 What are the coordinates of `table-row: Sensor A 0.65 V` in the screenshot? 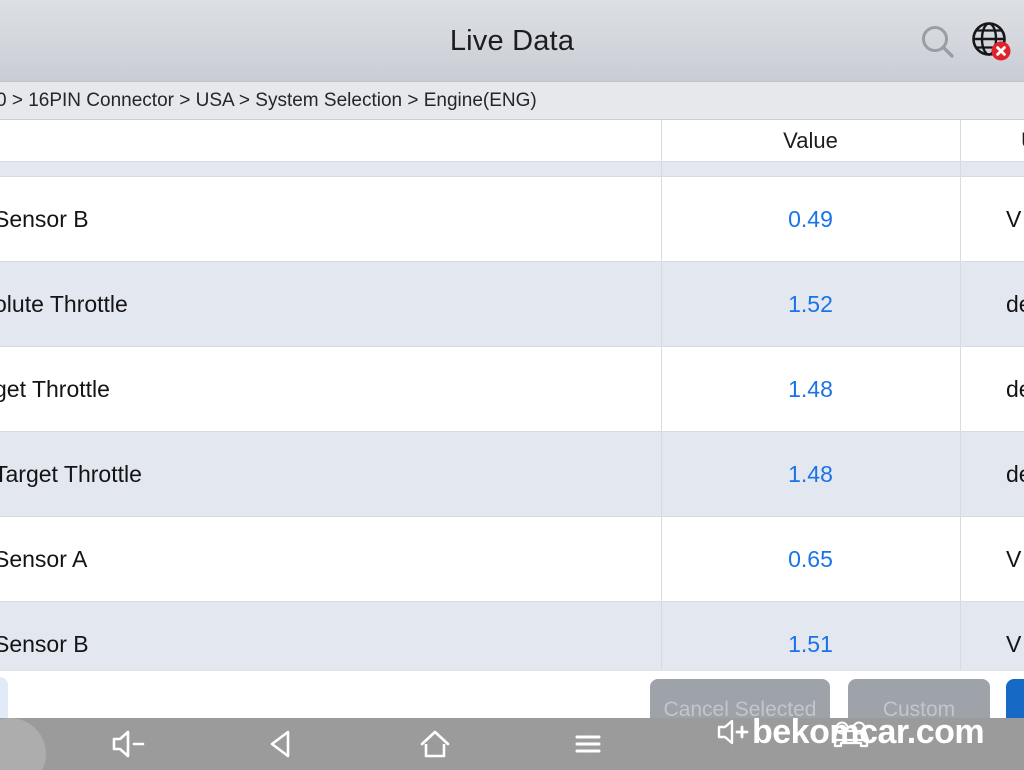 It's located at (512, 559).